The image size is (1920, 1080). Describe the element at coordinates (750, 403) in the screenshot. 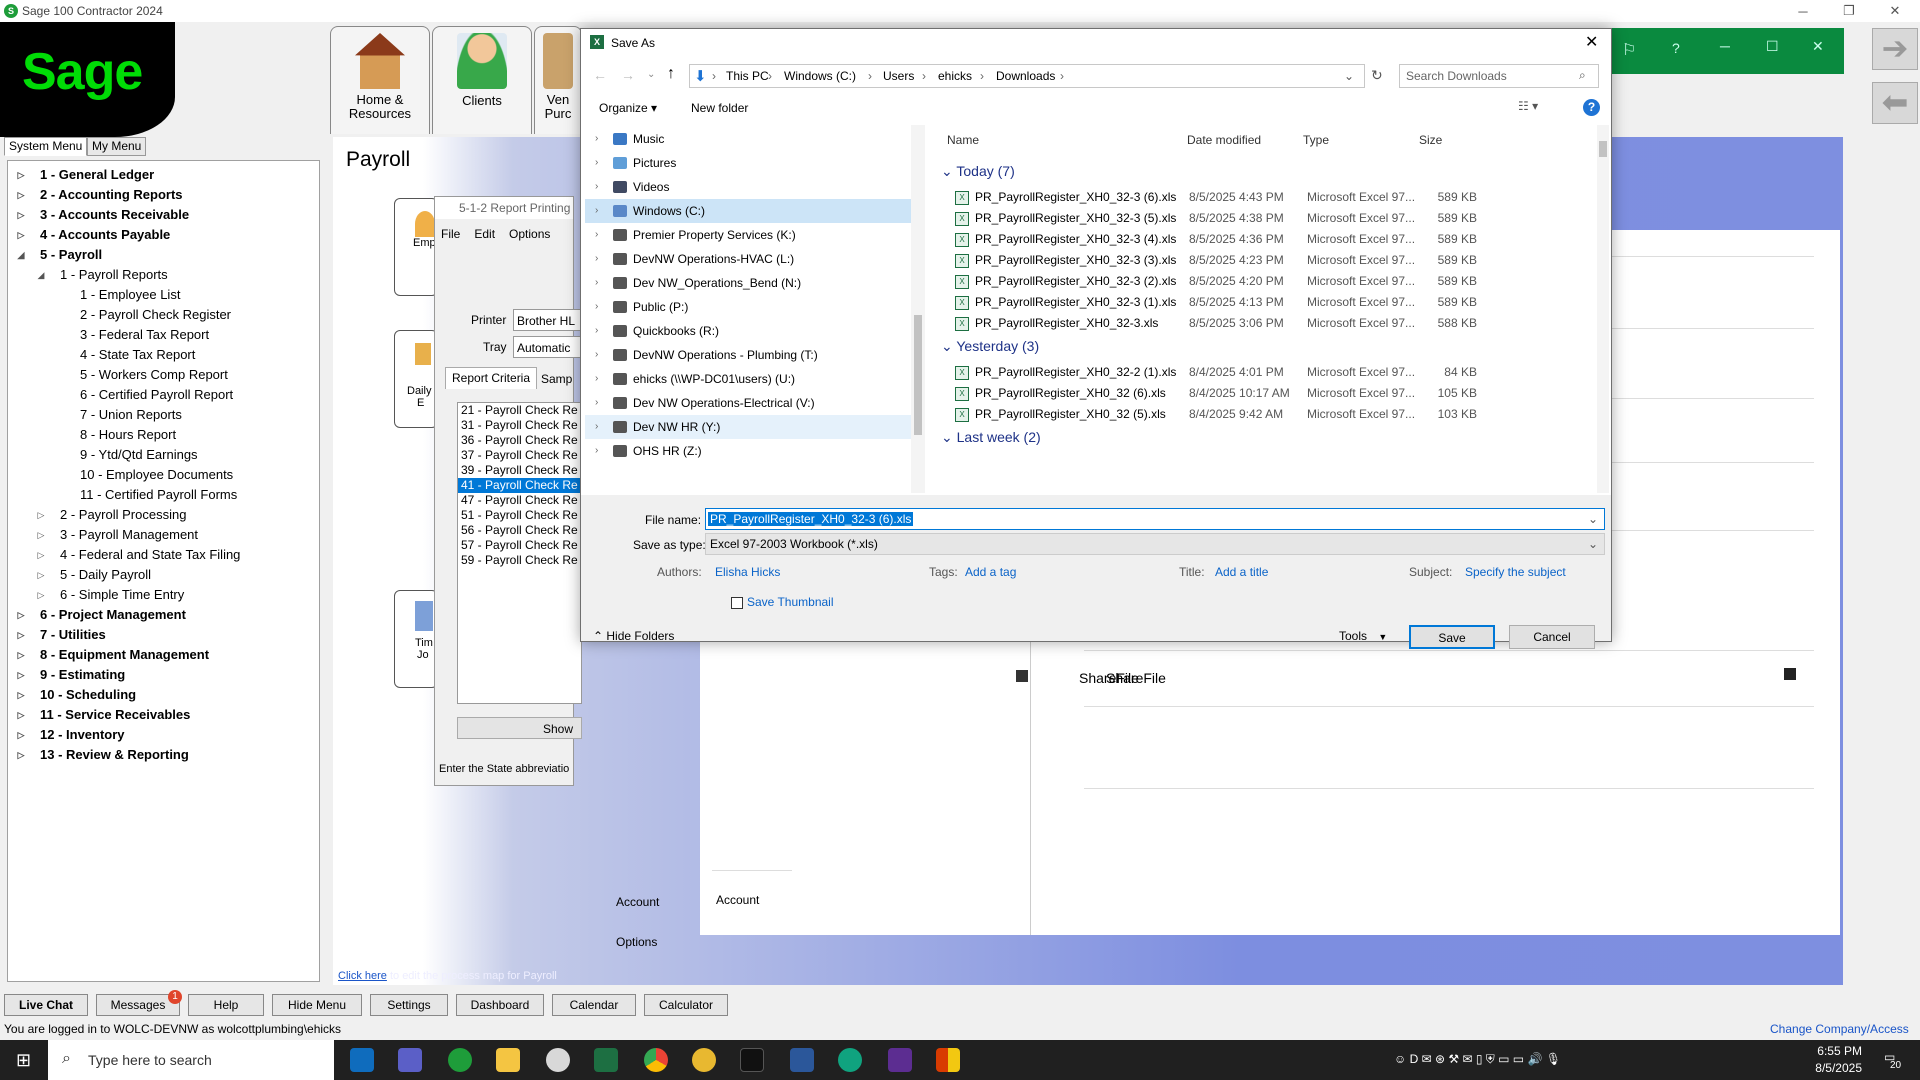

I see `nav-item: › Dev NW Operations-Electrical (V:)` at that location.